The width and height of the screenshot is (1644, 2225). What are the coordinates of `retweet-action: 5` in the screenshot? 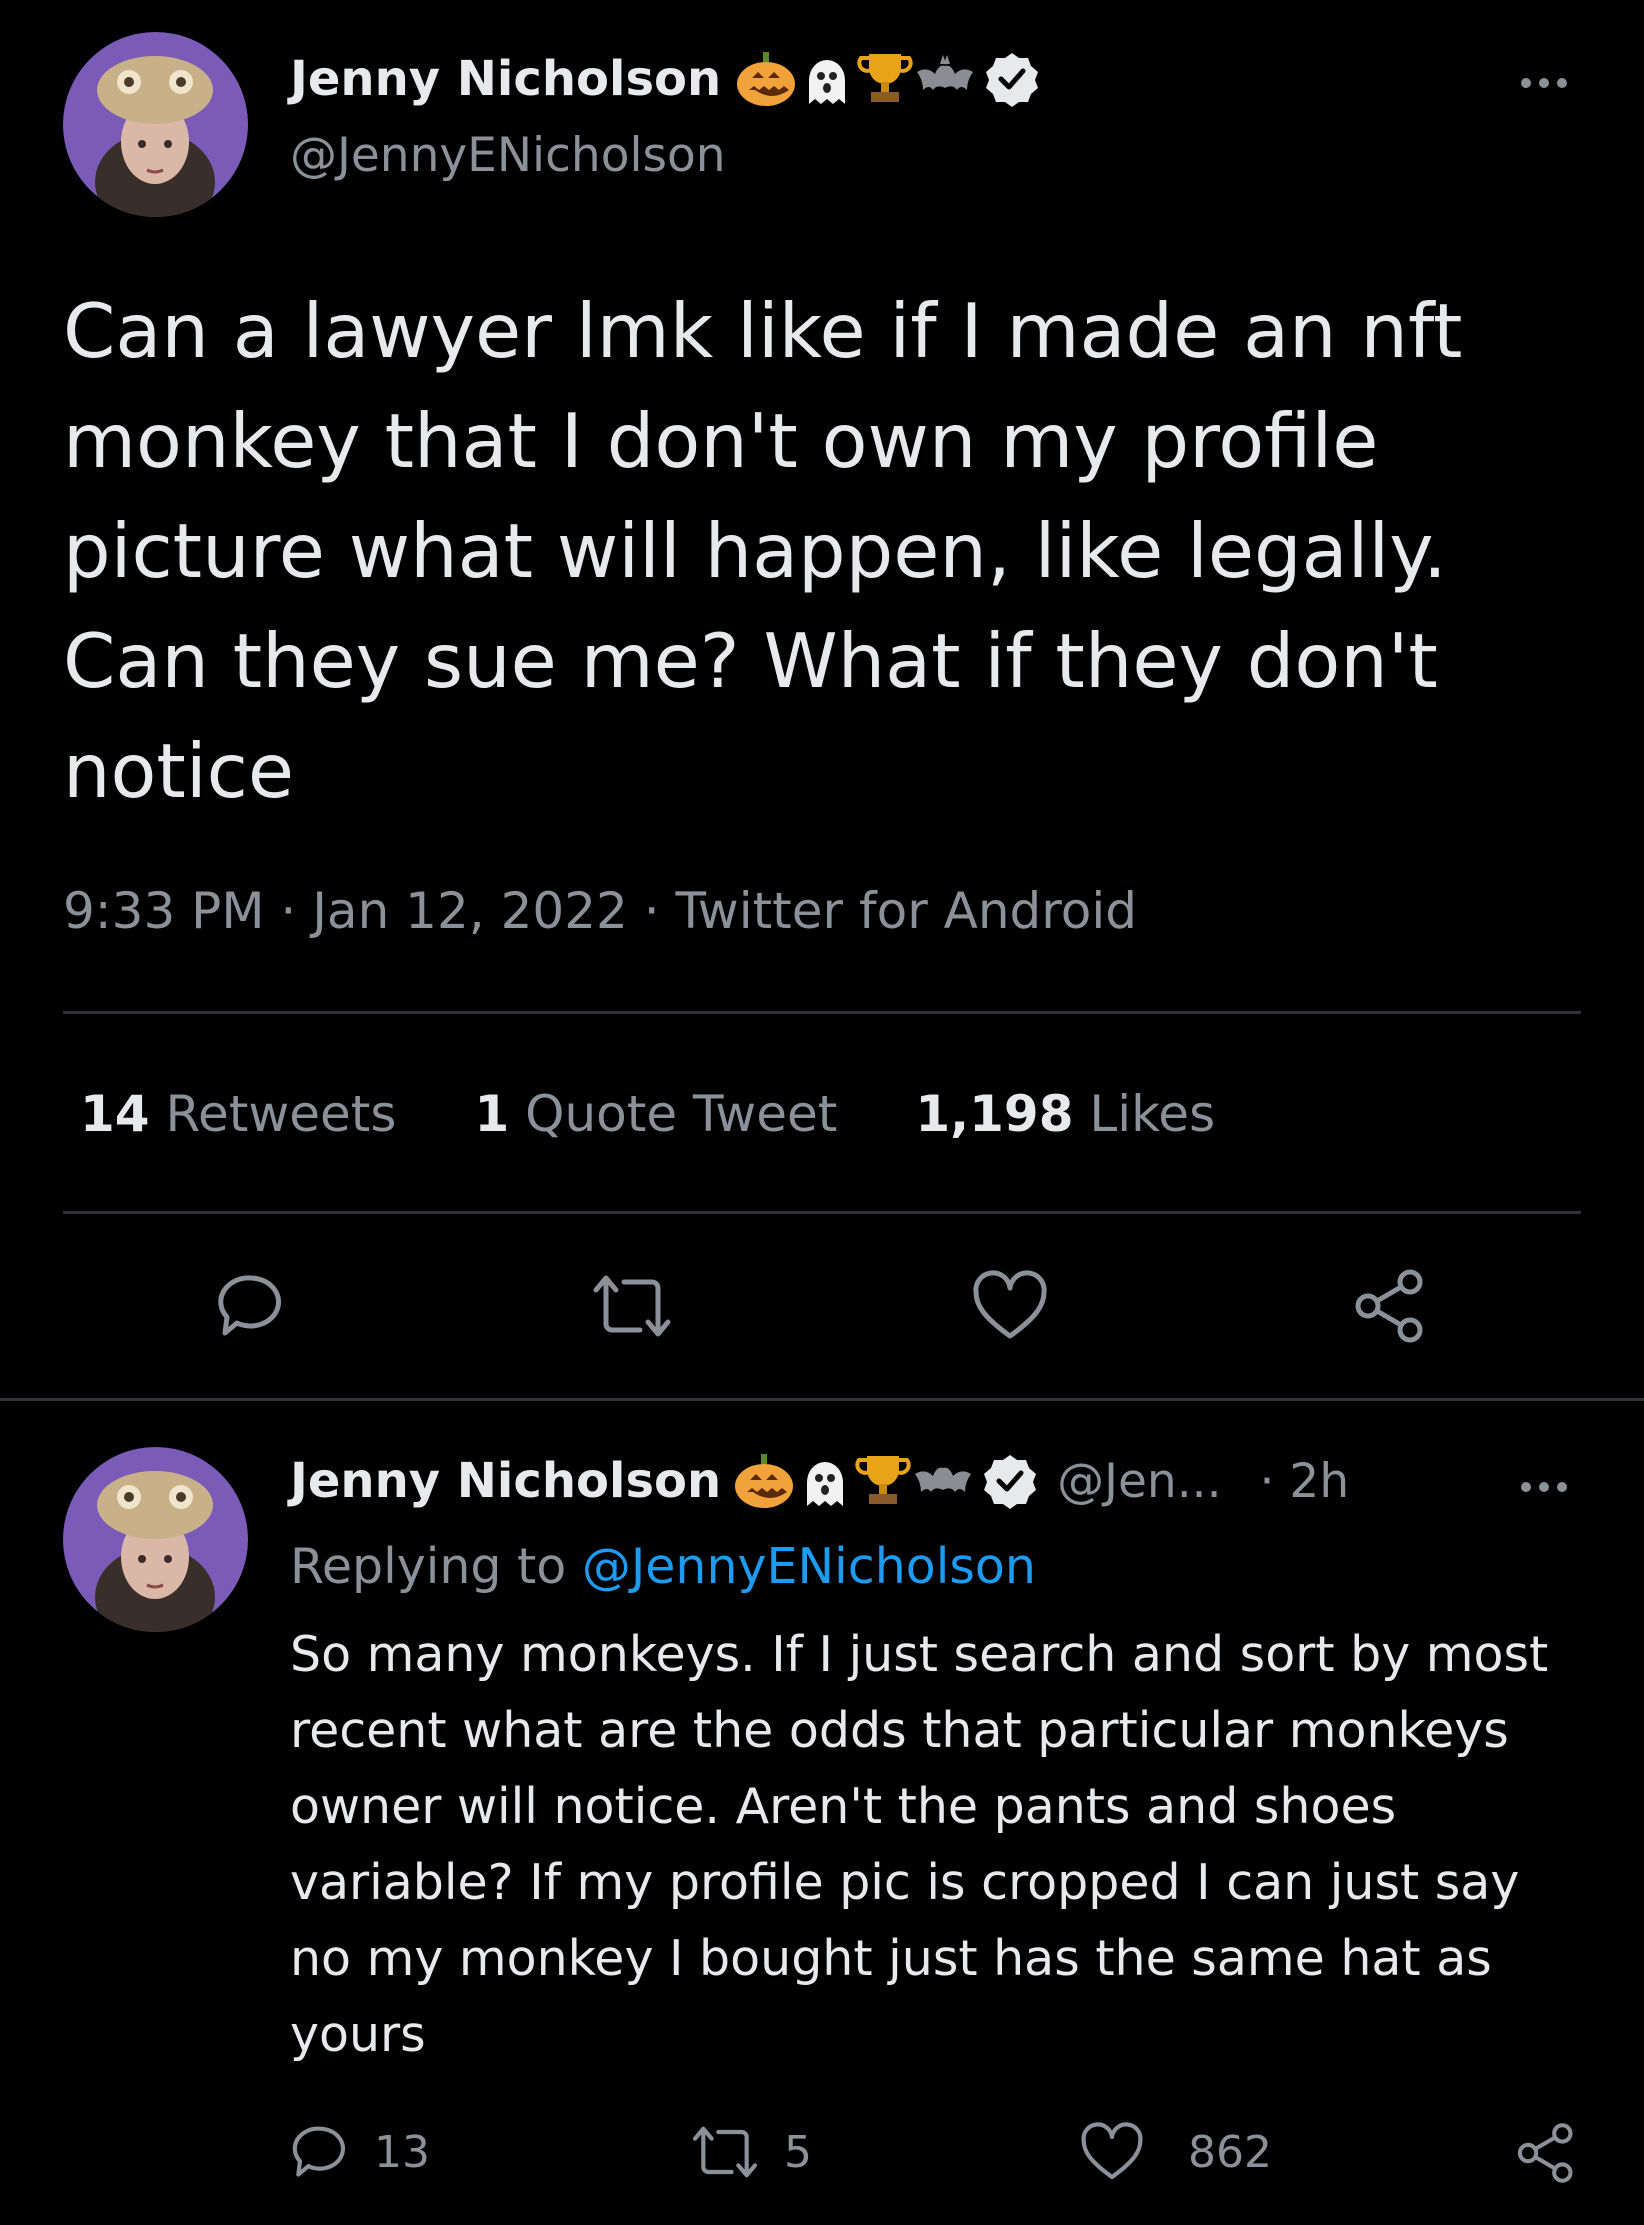 It's located at (751, 2152).